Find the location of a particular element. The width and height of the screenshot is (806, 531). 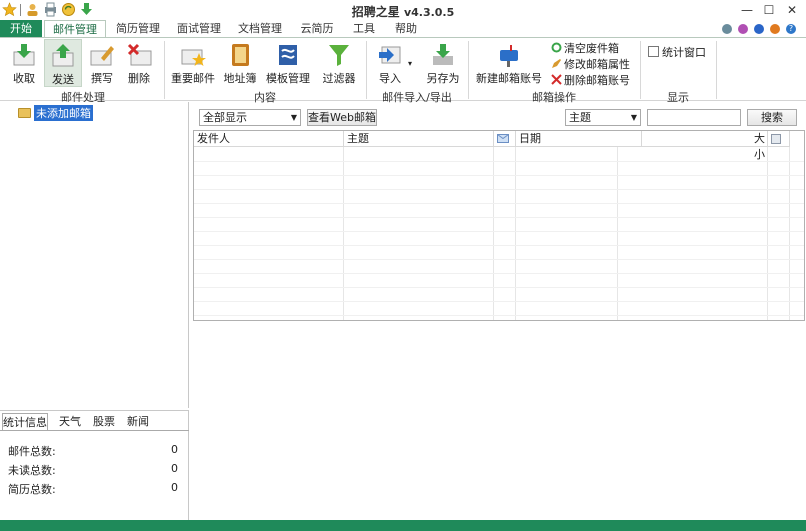

recycle-icon is located at coordinates (556, 47).